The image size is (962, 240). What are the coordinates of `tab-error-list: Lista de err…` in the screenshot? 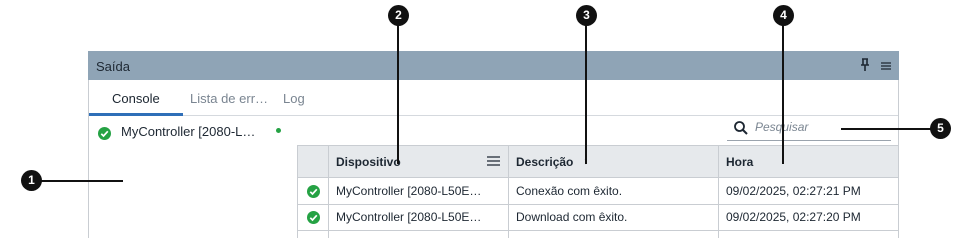 It's located at (229, 98).